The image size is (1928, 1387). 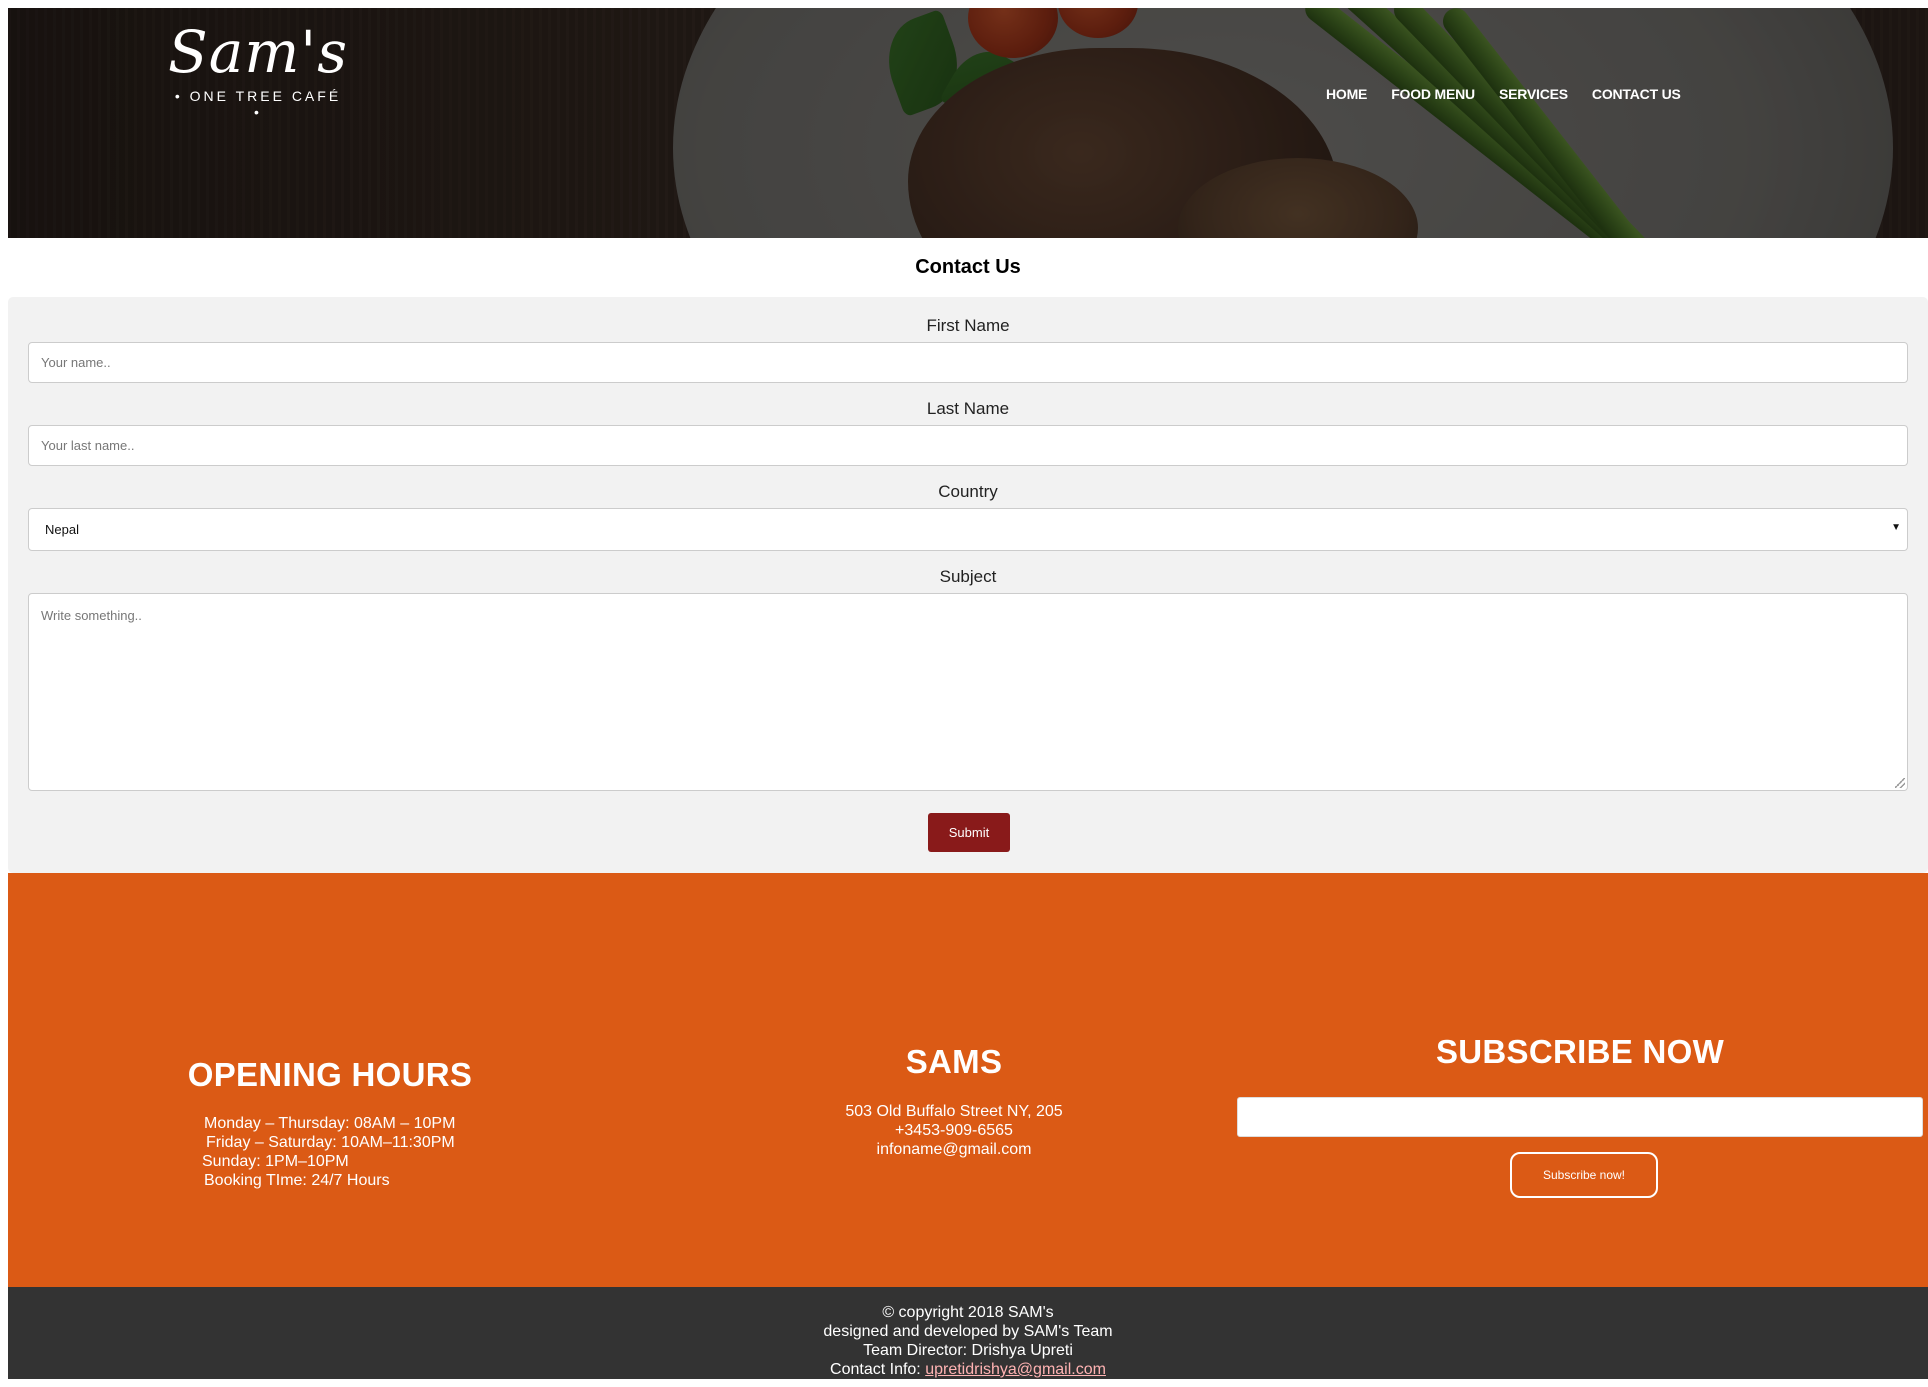 What do you see at coordinates (1636, 94) in the screenshot?
I see `nav-contact-us: CONTACT US` at bounding box center [1636, 94].